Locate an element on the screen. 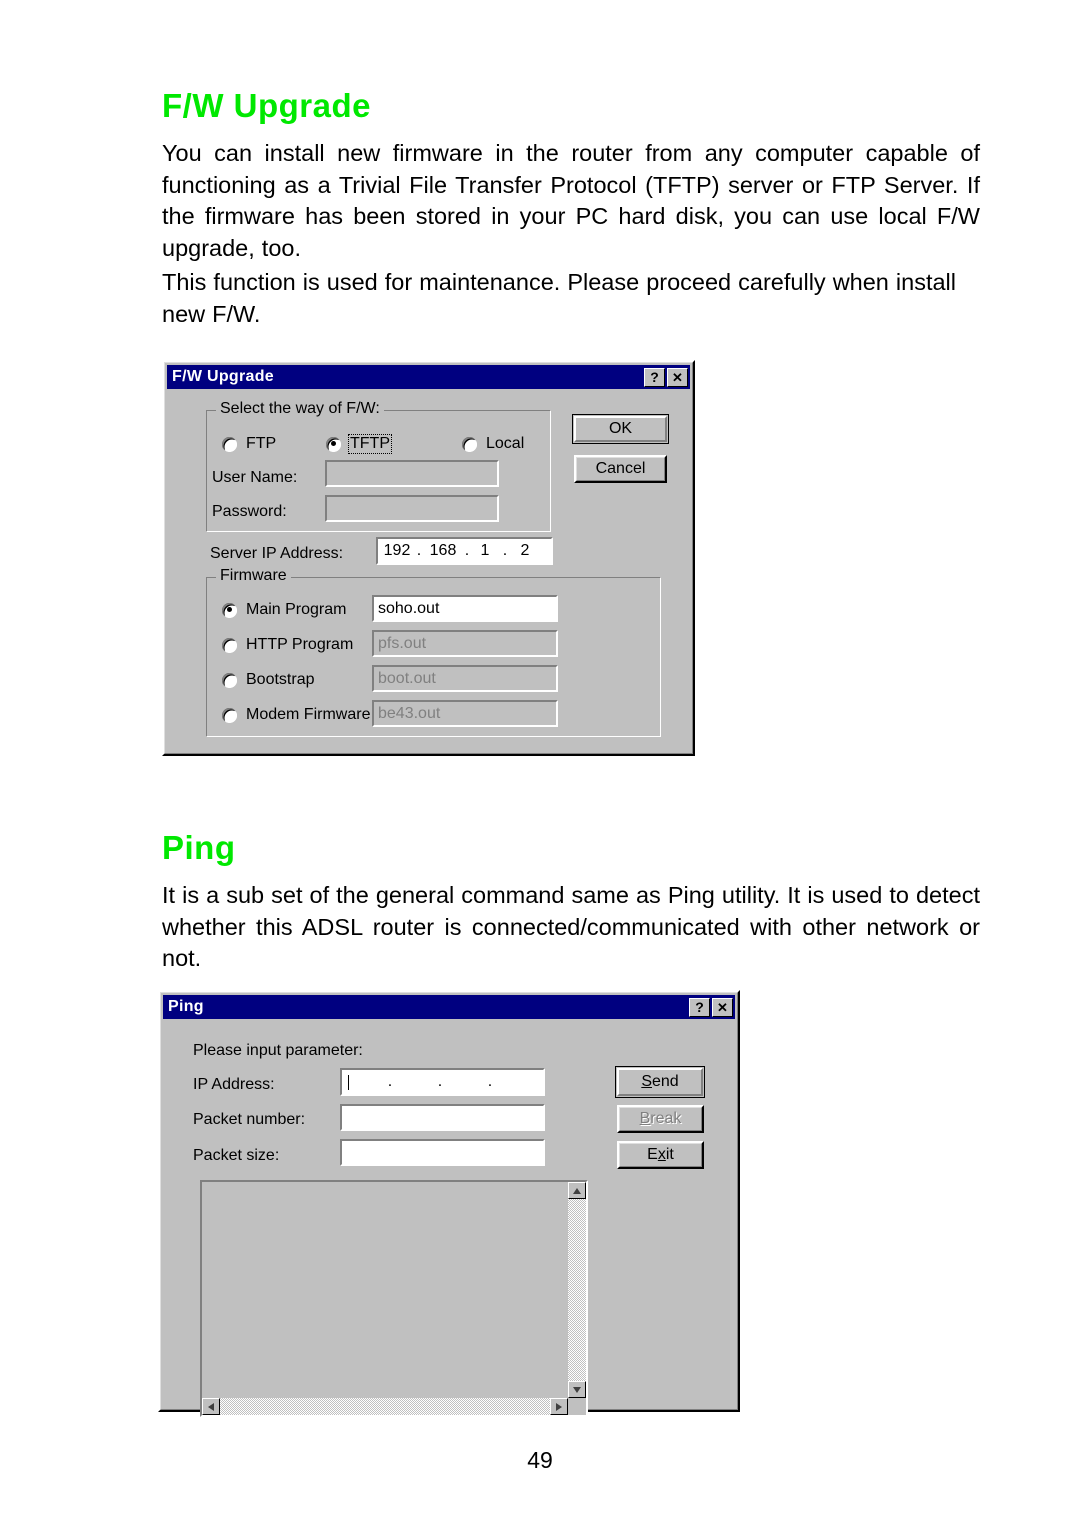 The width and height of the screenshot is (1080, 1528). radio-bootstrap-dot is located at coordinates (229, 680).